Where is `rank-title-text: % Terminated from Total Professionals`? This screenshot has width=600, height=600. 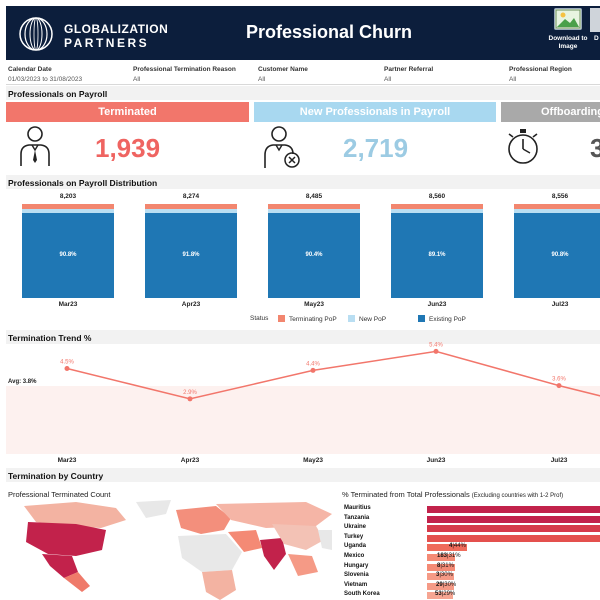
rank-title-text: % Terminated from Total Professionals is located at coordinates (406, 494).